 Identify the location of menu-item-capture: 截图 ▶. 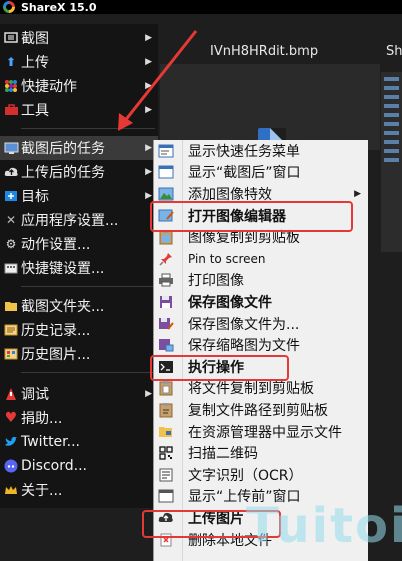
(79, 38).